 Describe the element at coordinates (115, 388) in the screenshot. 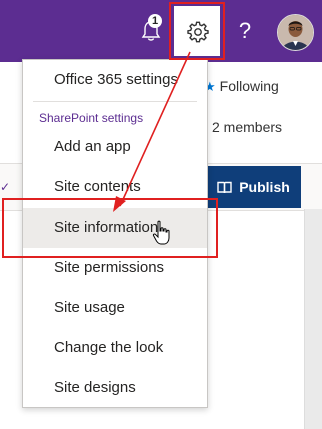

I see `menu-item-site-designs: Site designs` at that location.